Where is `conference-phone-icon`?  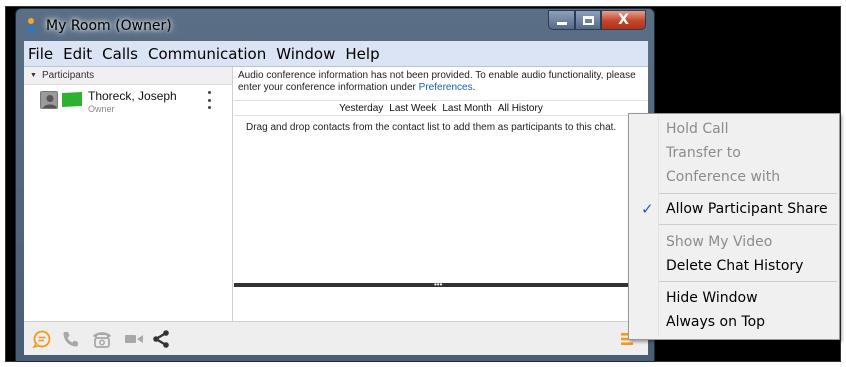
conference-phone-icon is located at coordinates (102, 339).